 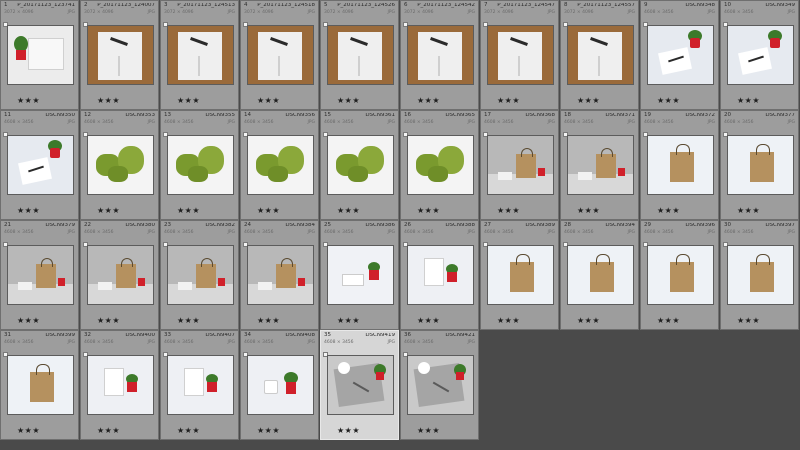 I want to click on thumbnail-cell: 29 DSCN9396 4608 × 3456 JPG ★★★, so click(x=679, y=275).